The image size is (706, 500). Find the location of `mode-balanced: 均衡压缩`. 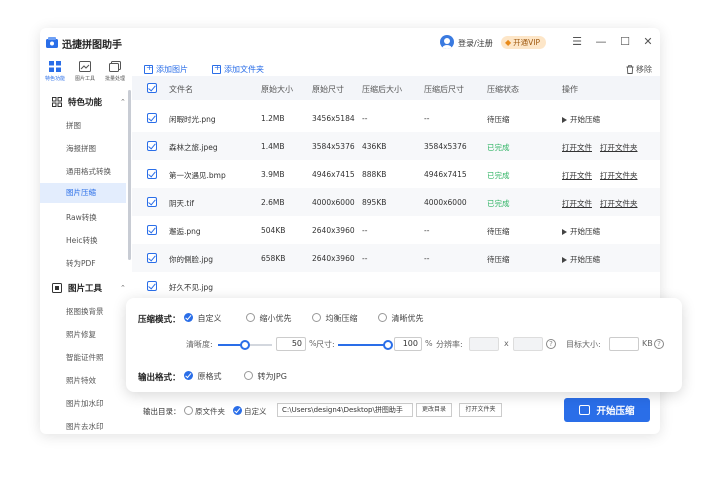

mode-balanced: 均衡压缩 is located at coordinates (335, 318).